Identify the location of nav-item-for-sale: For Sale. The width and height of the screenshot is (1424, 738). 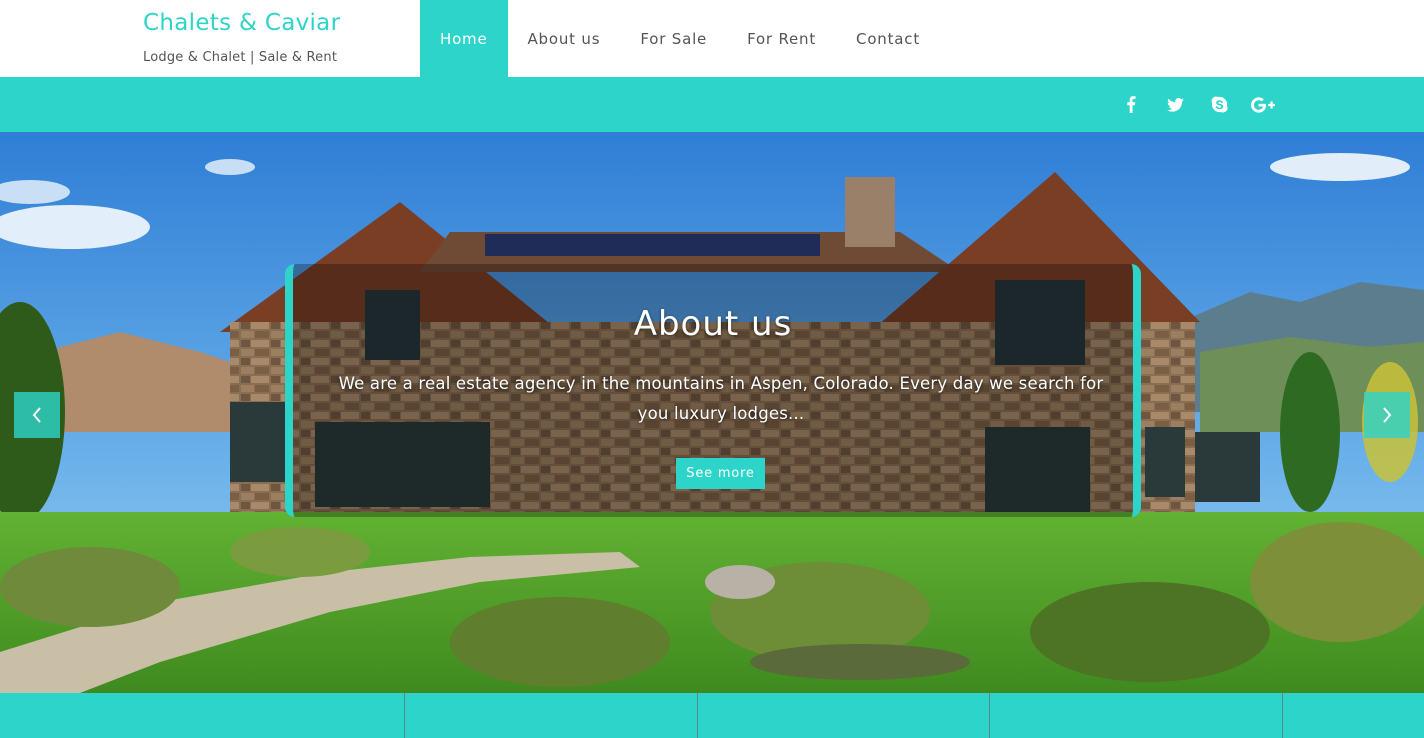
(673, 38).